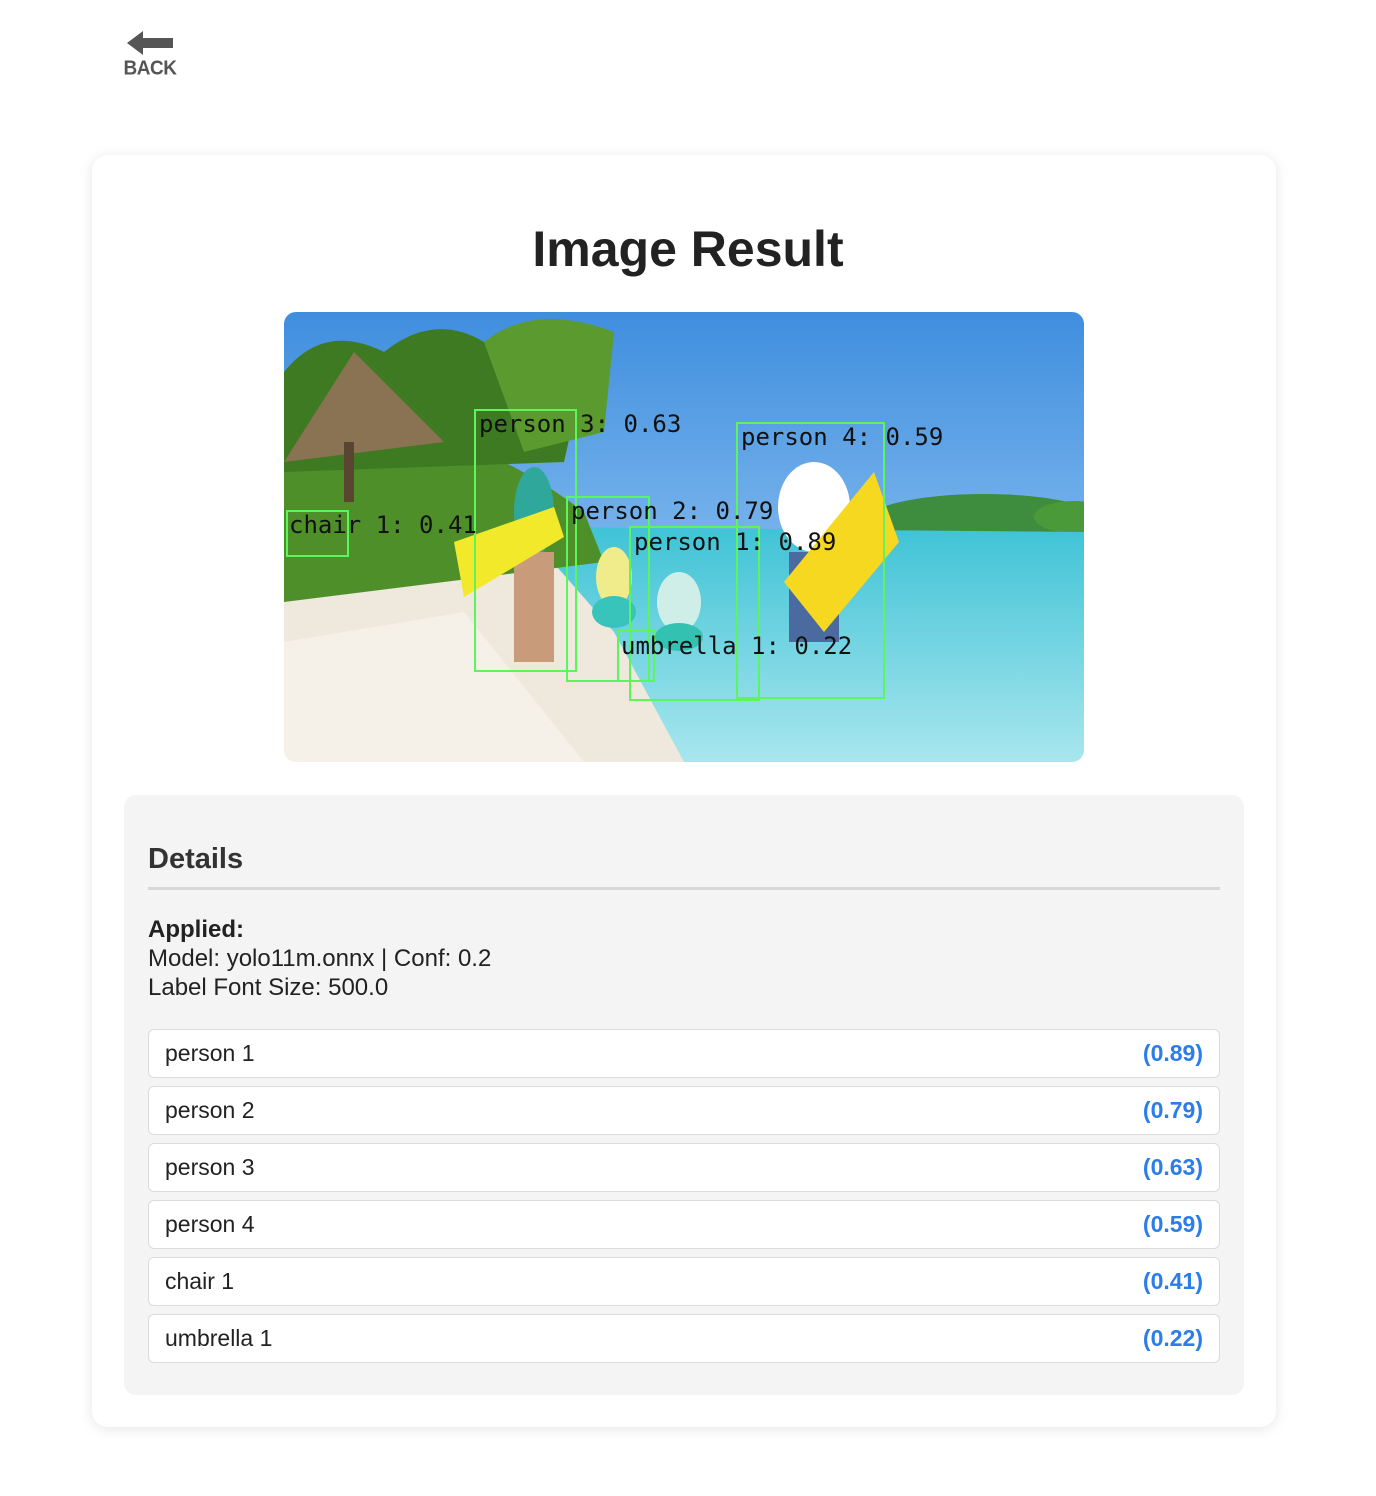  Describe the element at coordinates (684, 1338) in the screenshot. I see `detection-row: umbrella 1 (0.22)` at that location.